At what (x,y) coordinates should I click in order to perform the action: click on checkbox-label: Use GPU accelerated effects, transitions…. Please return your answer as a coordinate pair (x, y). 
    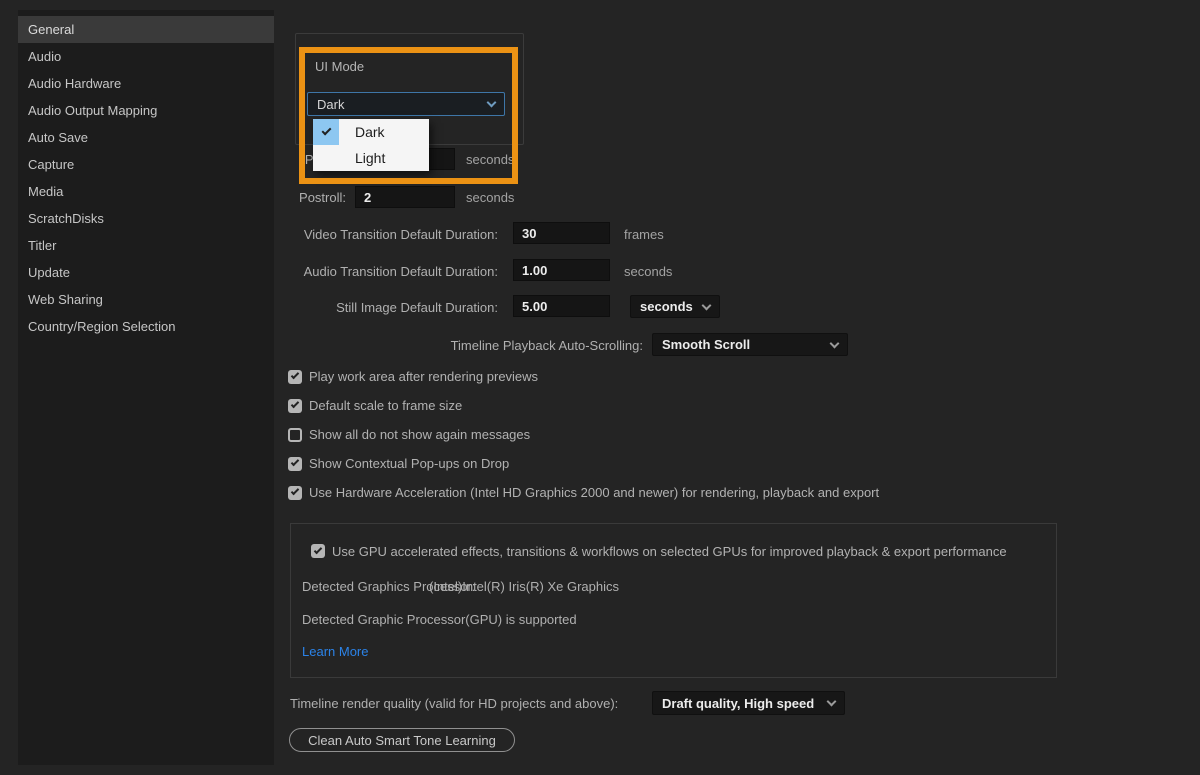
    Looking at the image, I should click on (669, 551).